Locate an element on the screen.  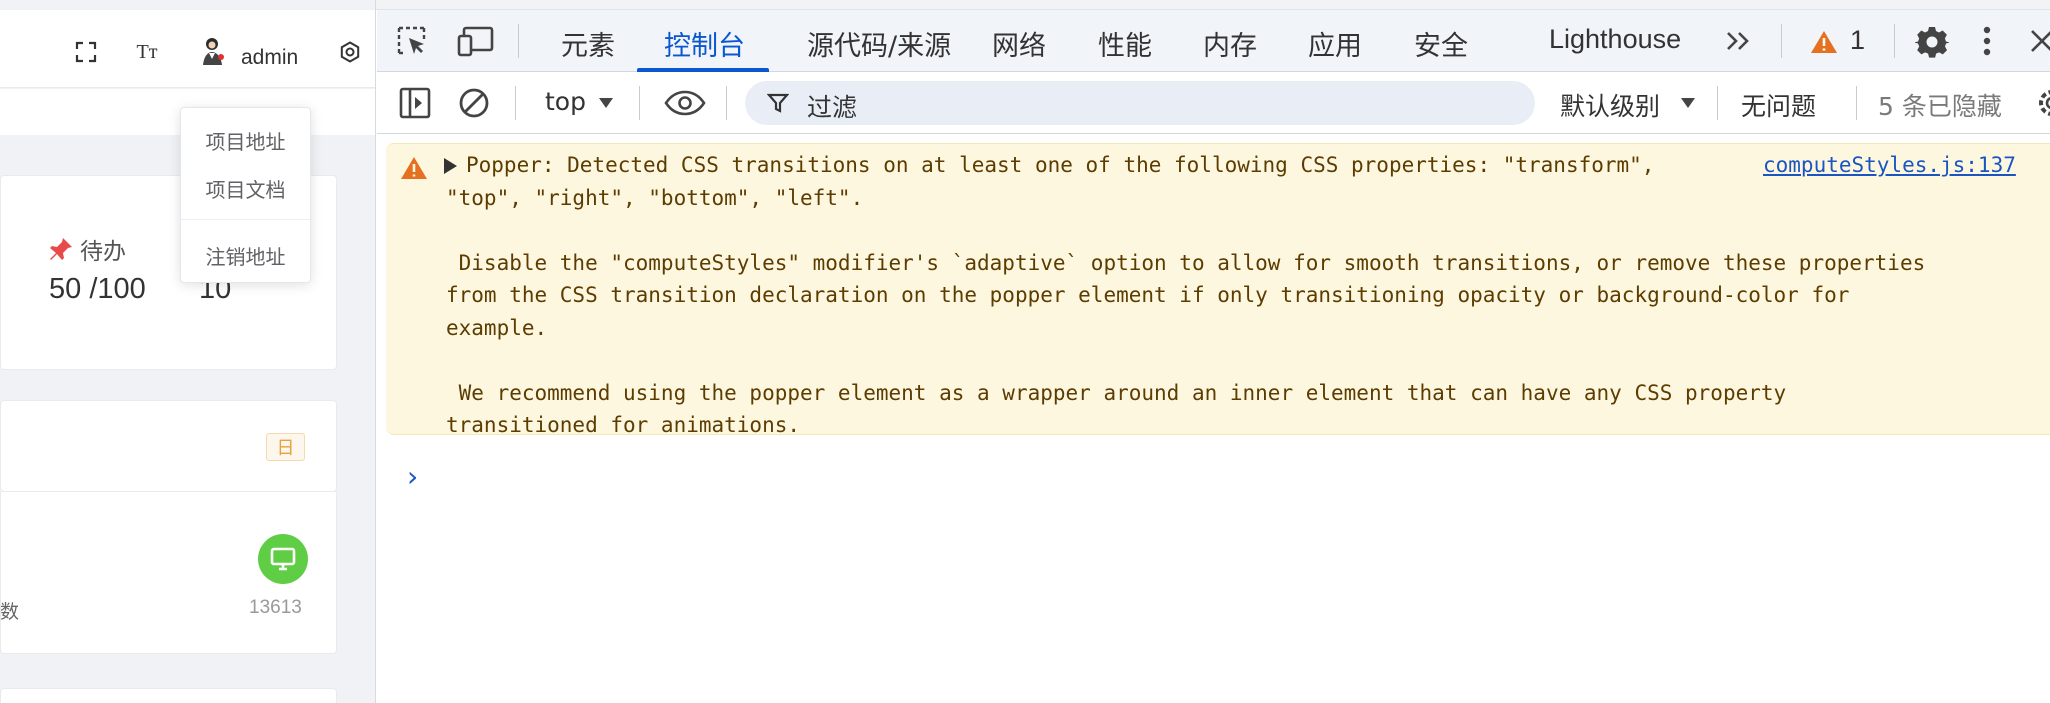
dropdown-divider is located at coordinates (245, 219).